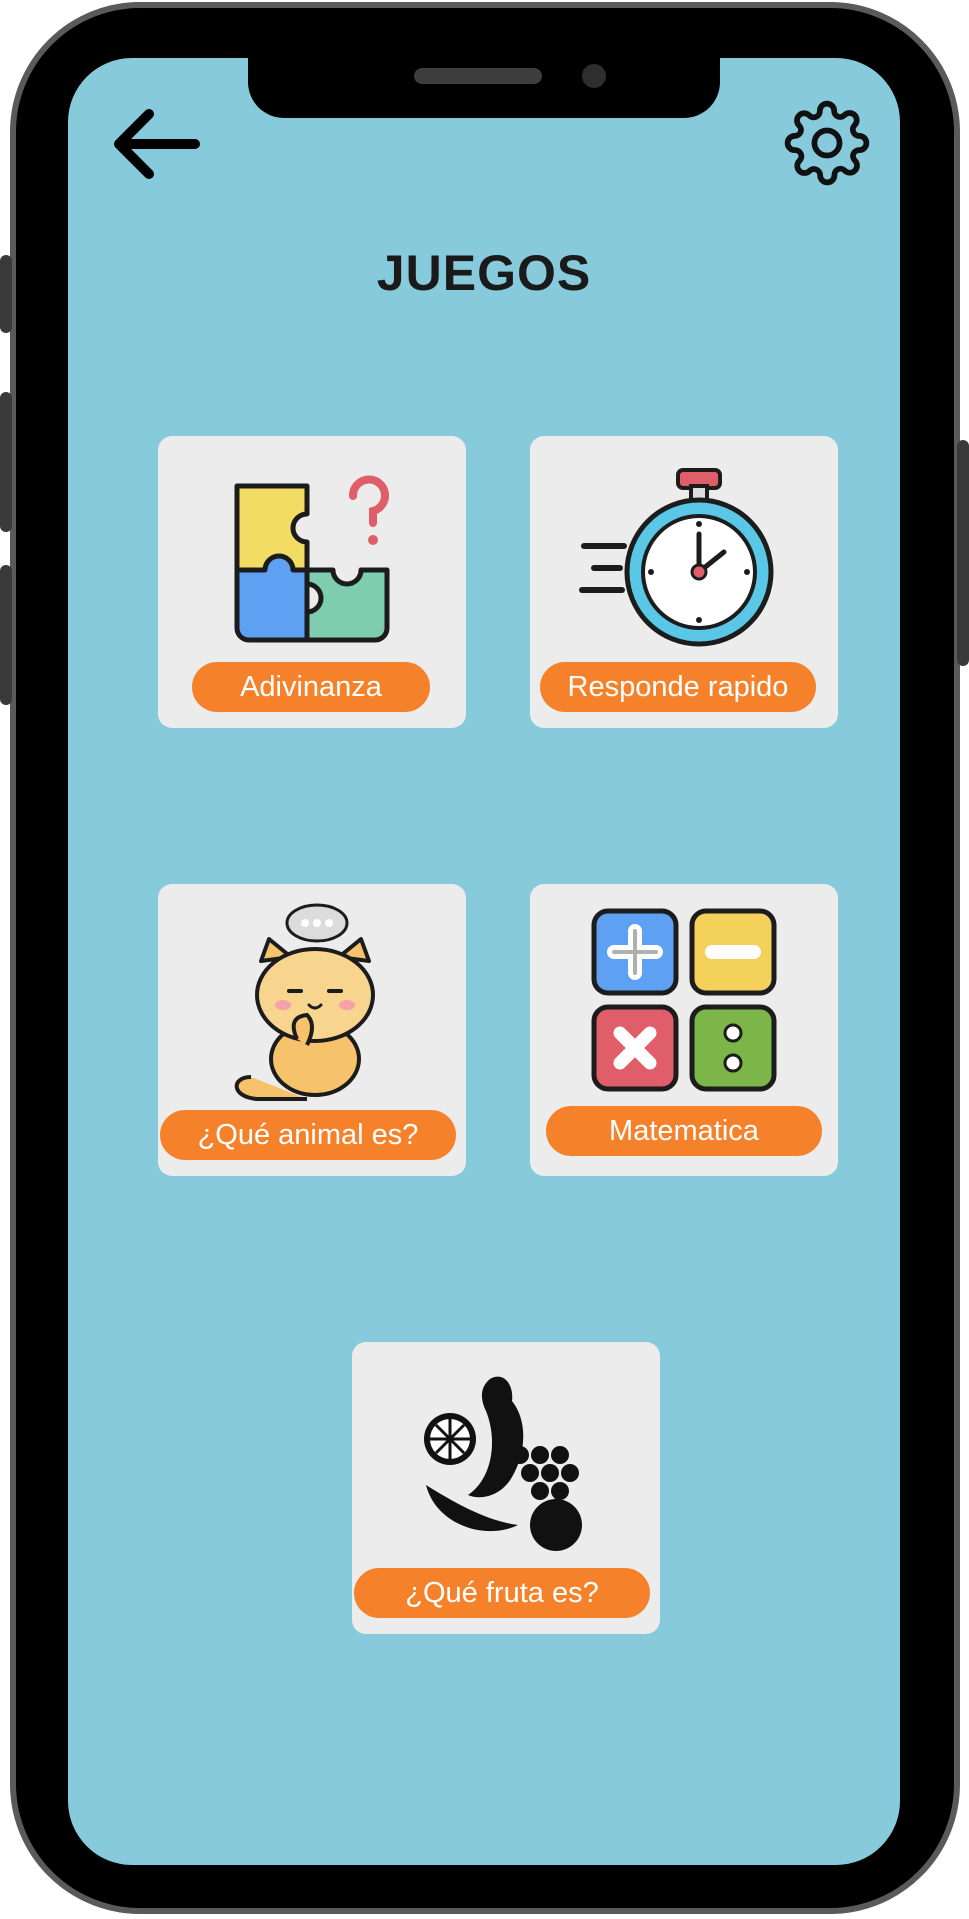 The image size is (969, 1919). Describe the element at coordinates (678, 687) in the screenshot. I see `game-label: Responde rapido` at that location.